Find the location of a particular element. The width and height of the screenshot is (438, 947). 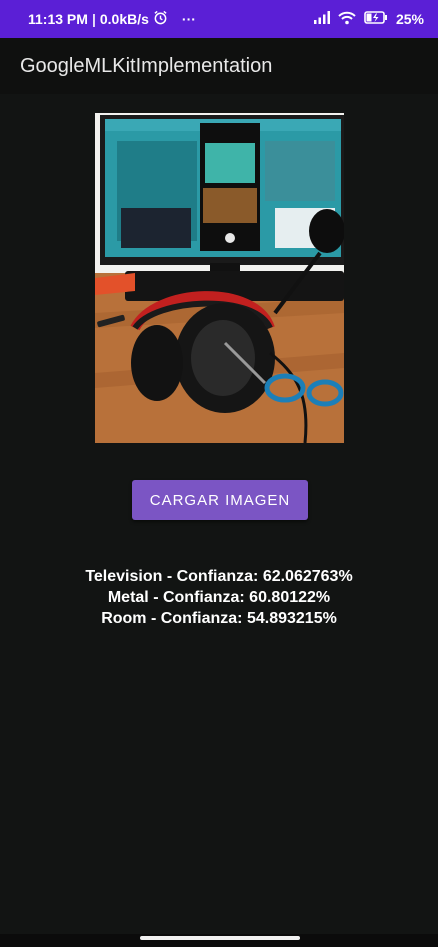

battery-percent: 25% is located at coordinates (409, 19).